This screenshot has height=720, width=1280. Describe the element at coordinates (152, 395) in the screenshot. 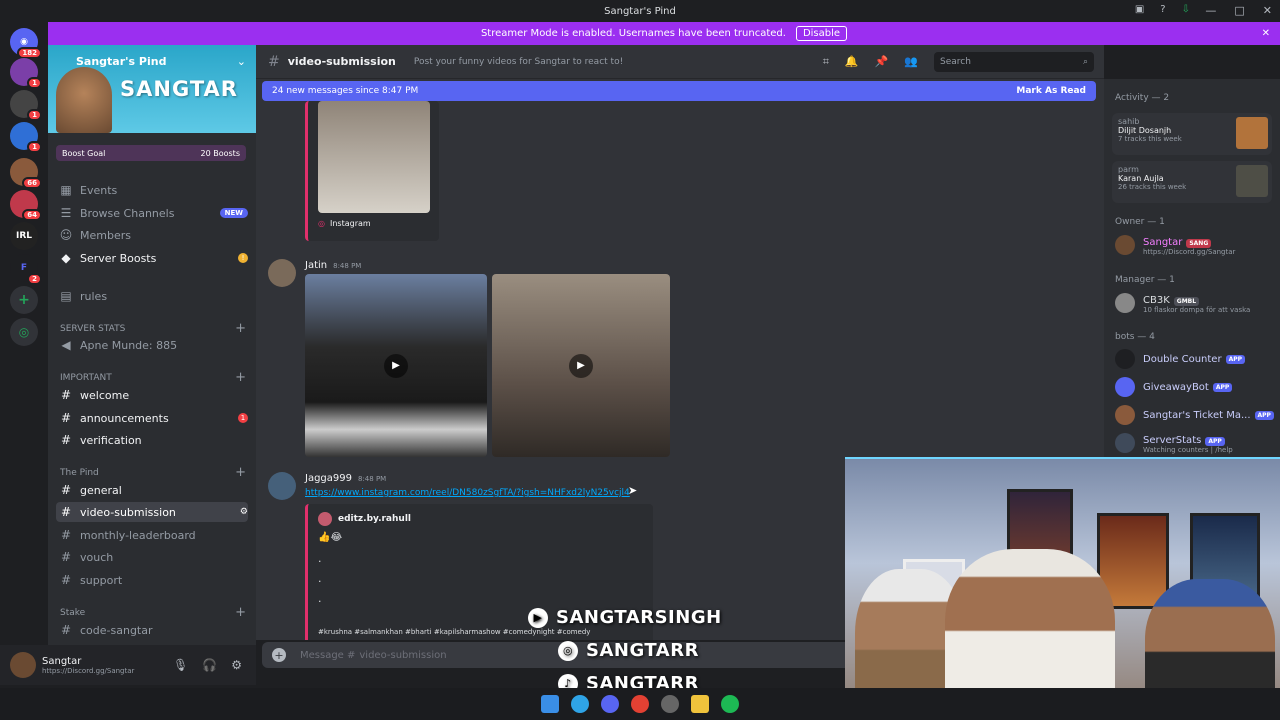

I see `channel-welcome: # welcome` at that location.